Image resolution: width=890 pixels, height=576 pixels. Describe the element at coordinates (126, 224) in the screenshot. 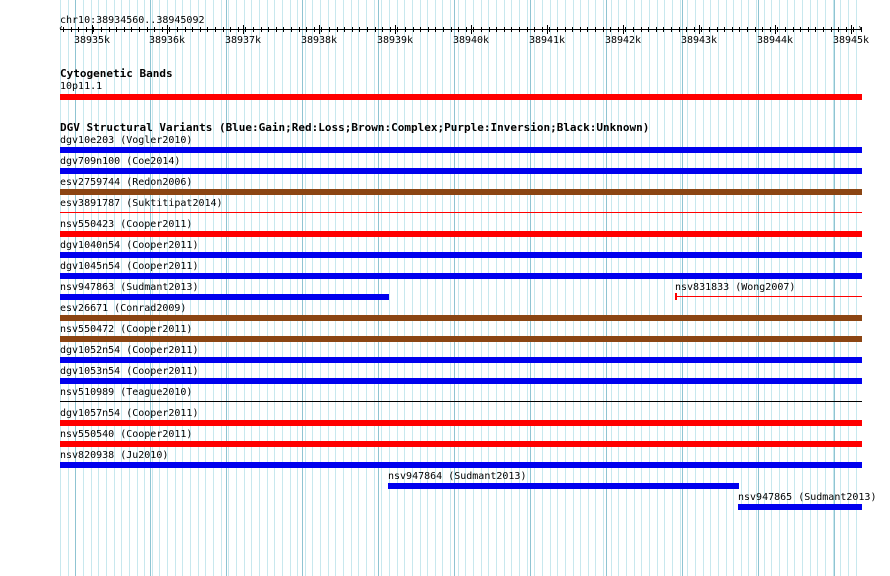

I see `feature-label: nsv550423 (Cooper2011)` at that location.